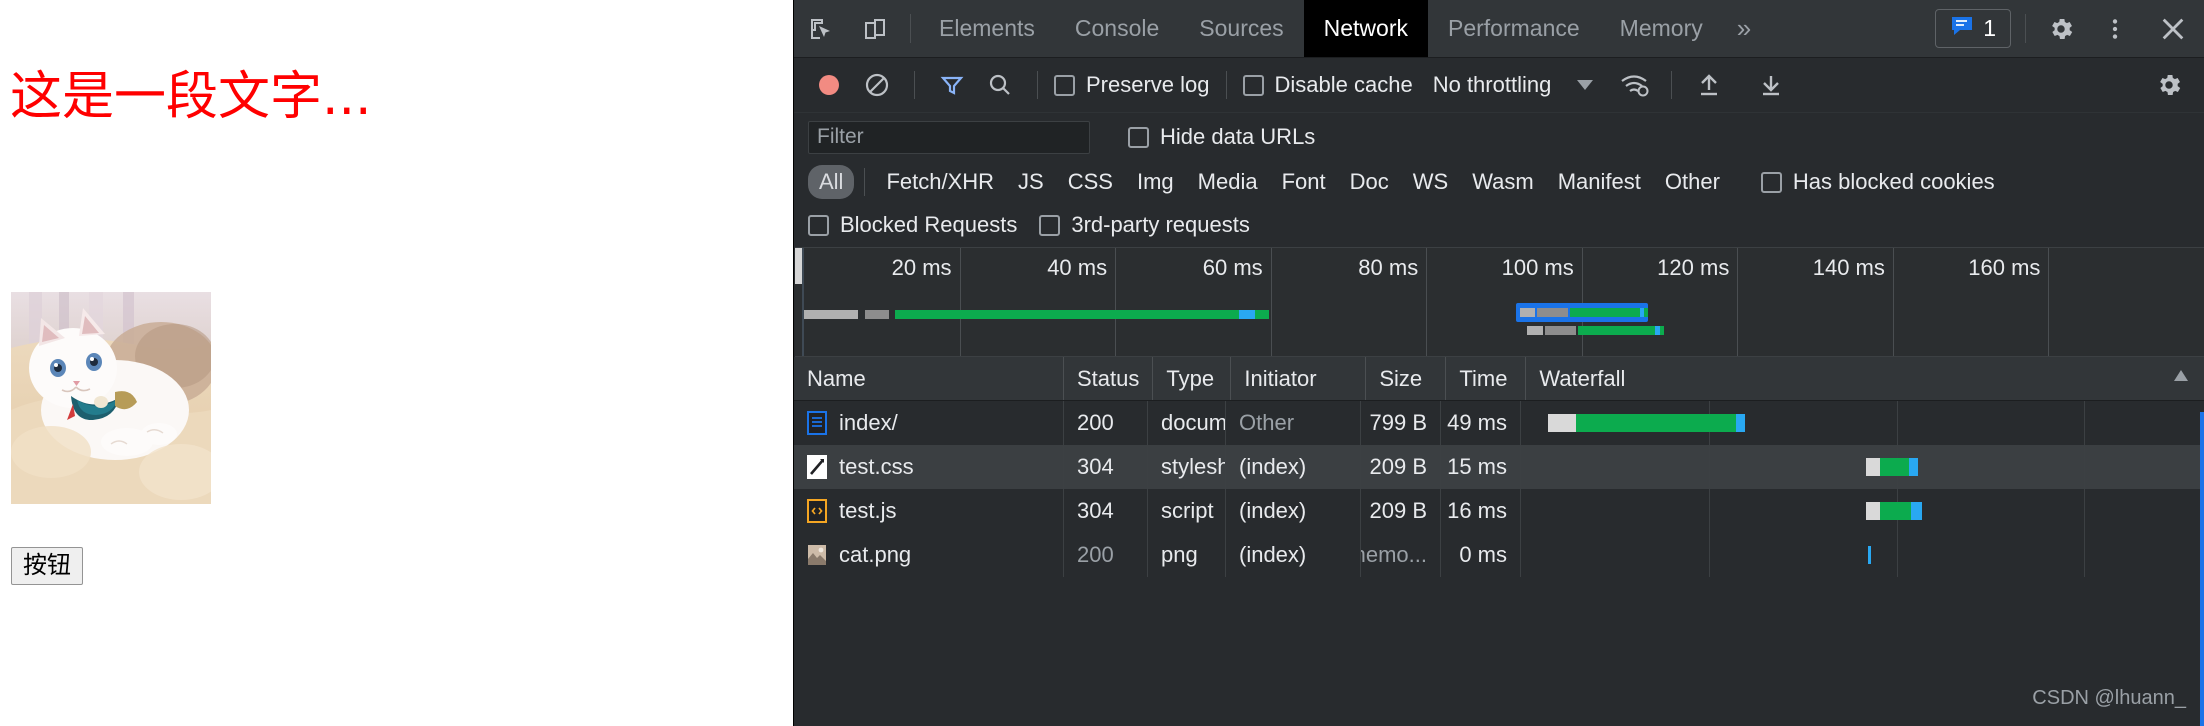 Image resolution: width=2204 pixels, height=726 pixels. Describe the element at coordinates (1109, 378) in the screenshot. I see `column-header-status: Status` at that location.